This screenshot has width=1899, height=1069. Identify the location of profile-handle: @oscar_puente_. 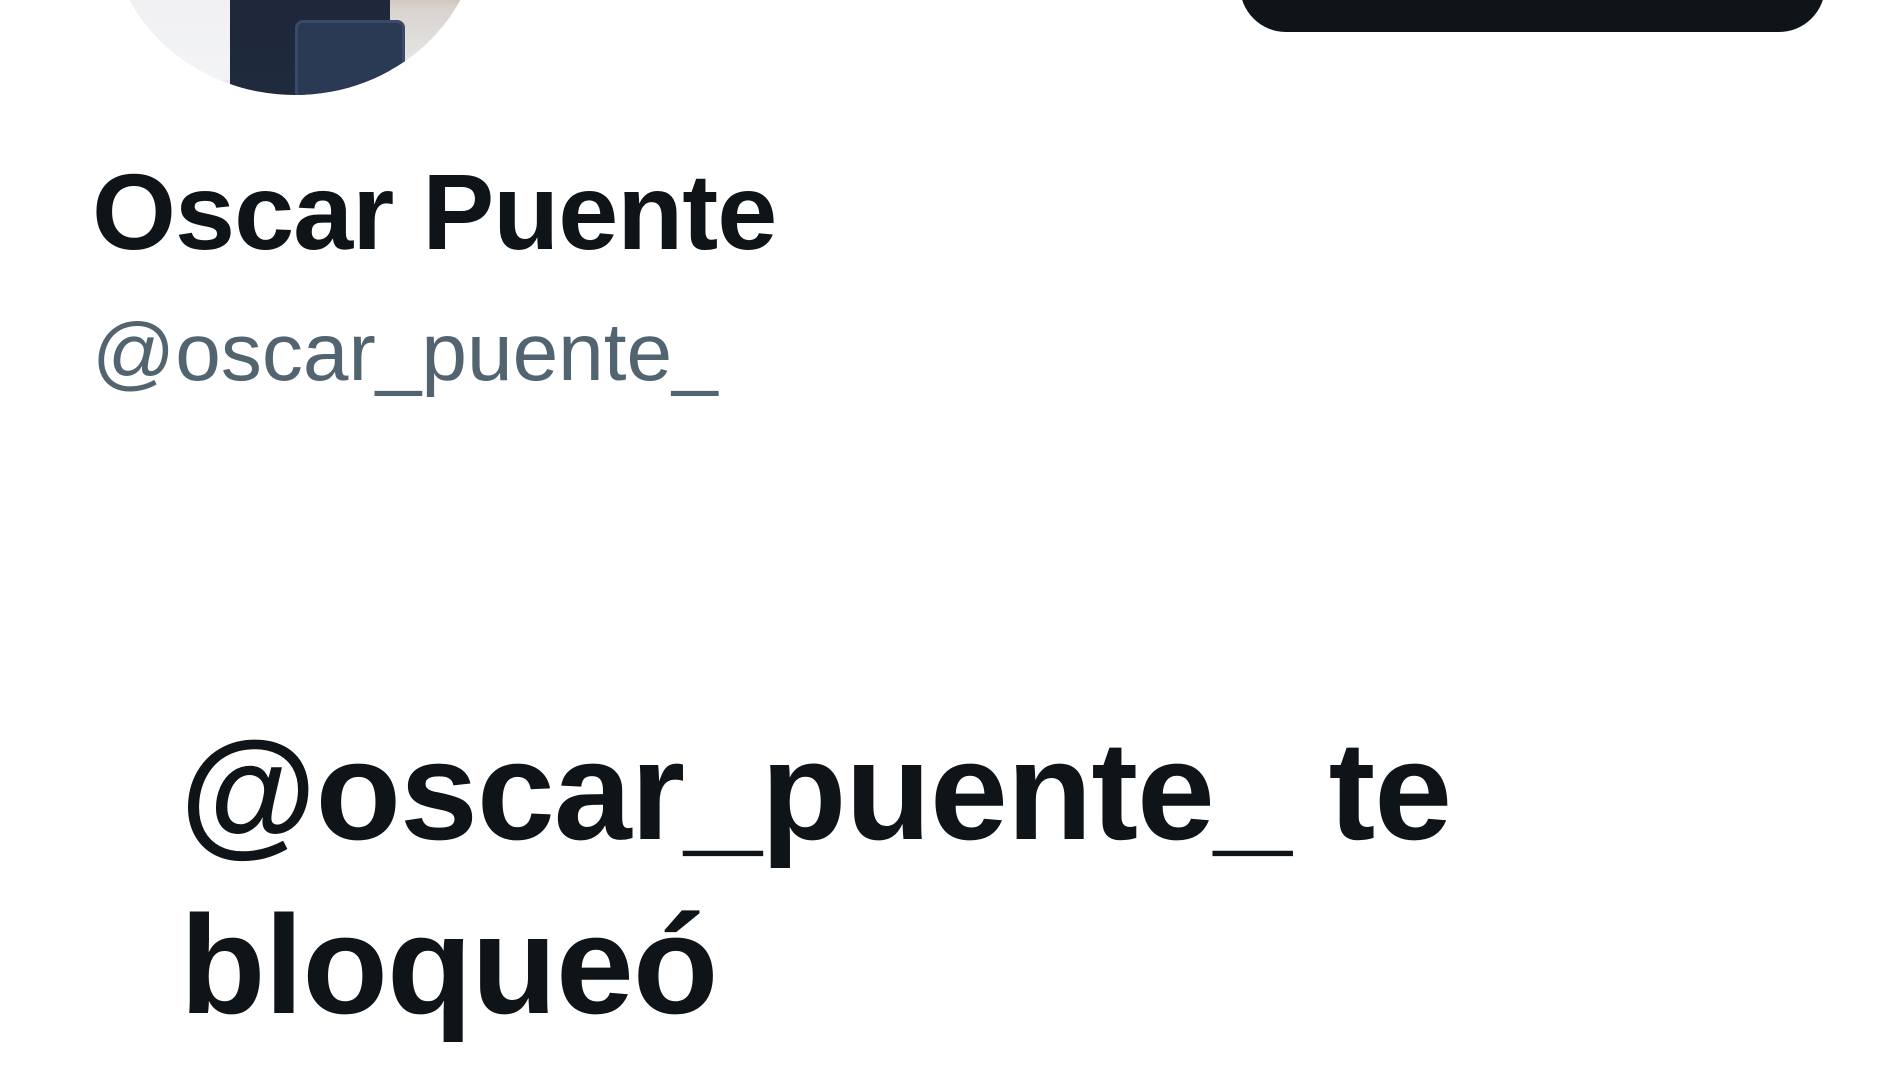
(405, 352).